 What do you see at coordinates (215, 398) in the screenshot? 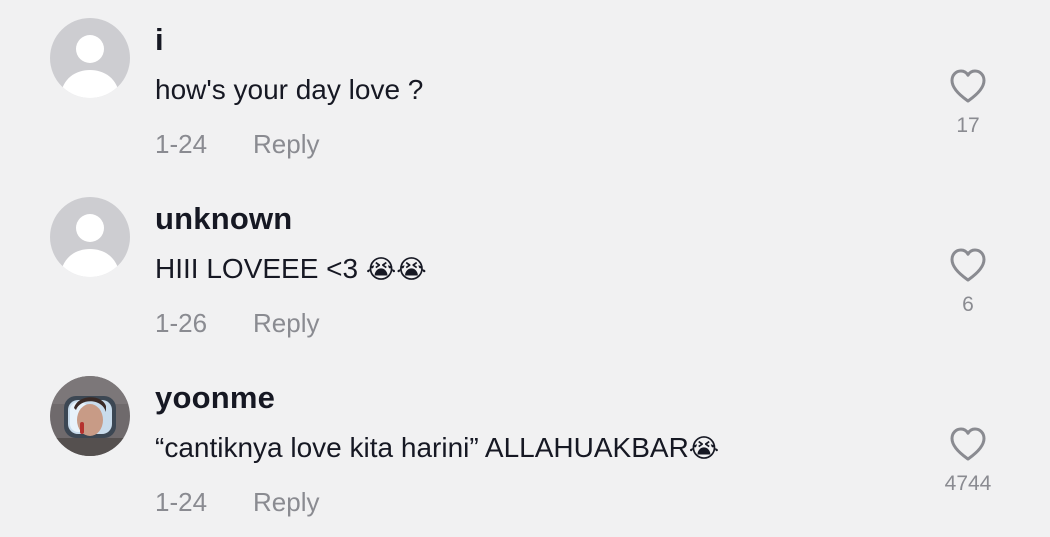
I see `comment-username: yoonme` at bounding box center [215, 398].